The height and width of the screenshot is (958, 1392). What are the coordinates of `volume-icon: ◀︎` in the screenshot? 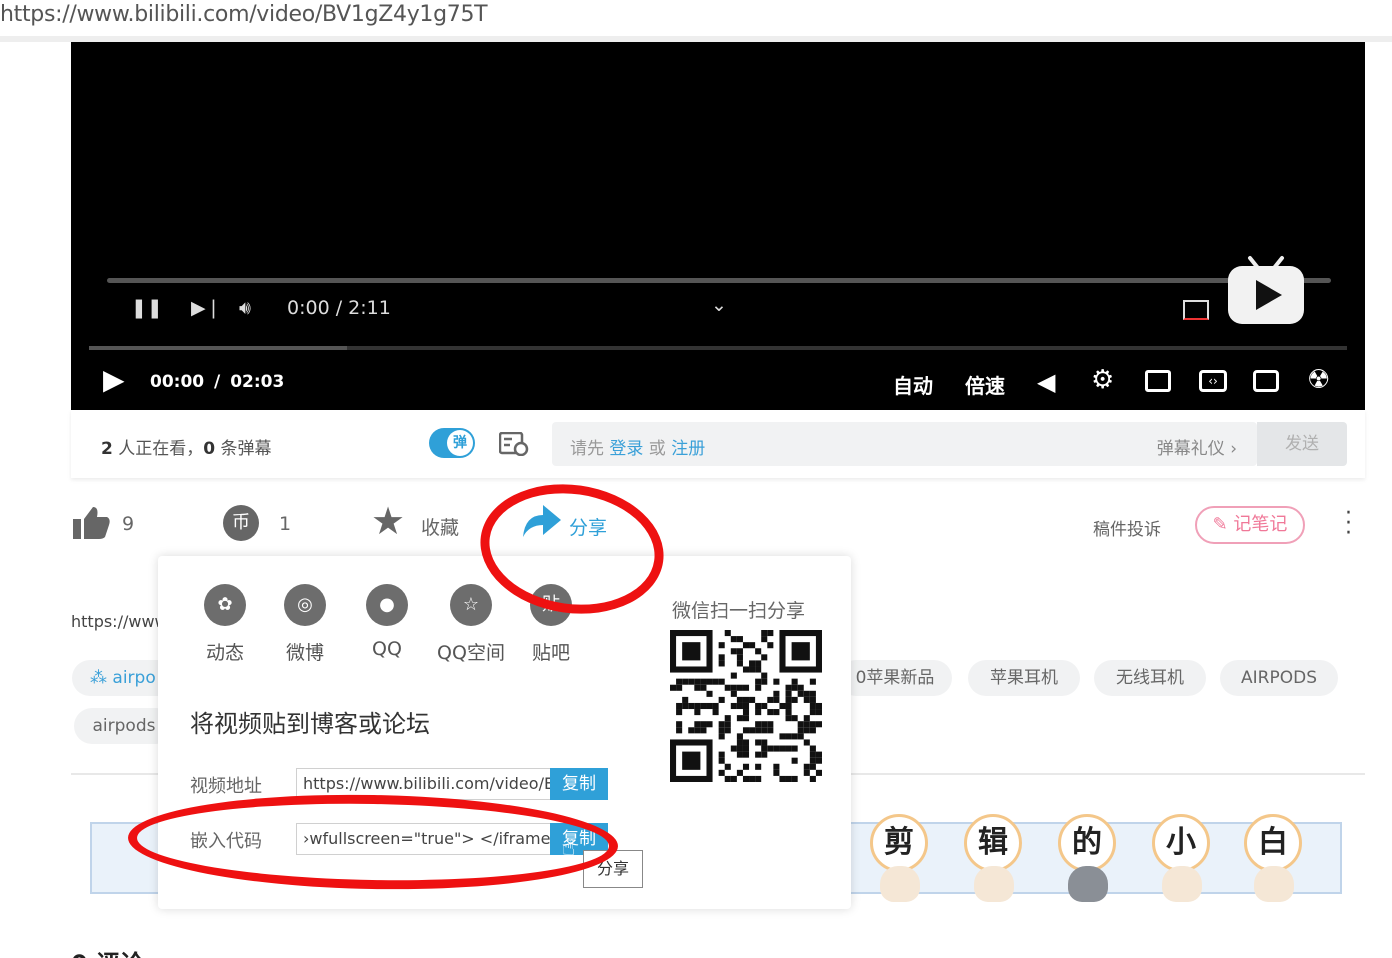 It's located at (1046, 382).